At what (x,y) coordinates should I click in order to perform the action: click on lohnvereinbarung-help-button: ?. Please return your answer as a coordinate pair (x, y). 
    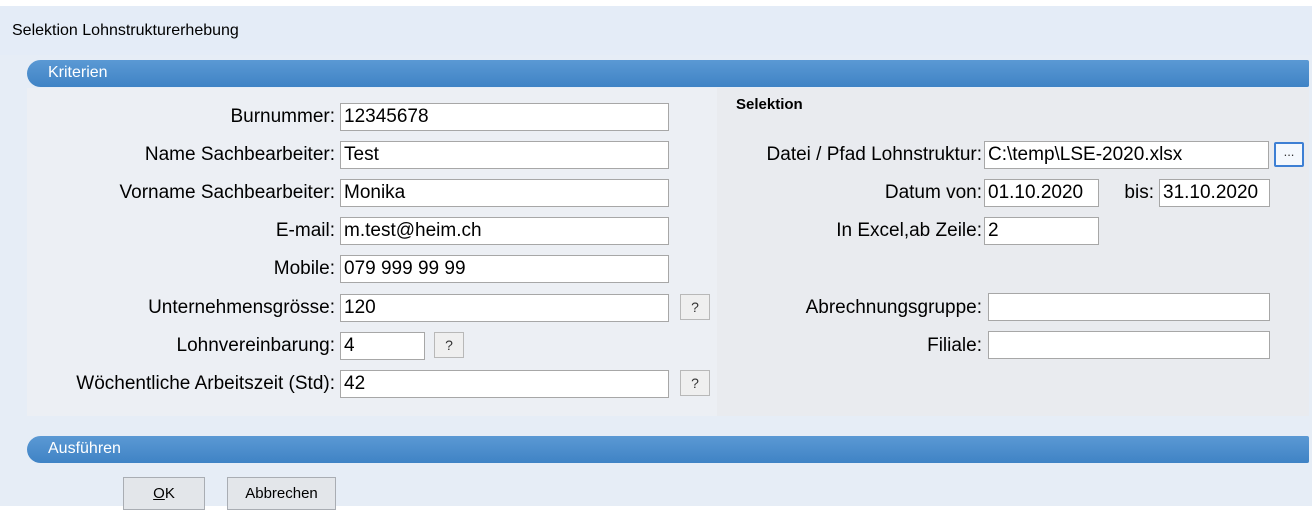
    Looking at the image, I should click on (449, 345).